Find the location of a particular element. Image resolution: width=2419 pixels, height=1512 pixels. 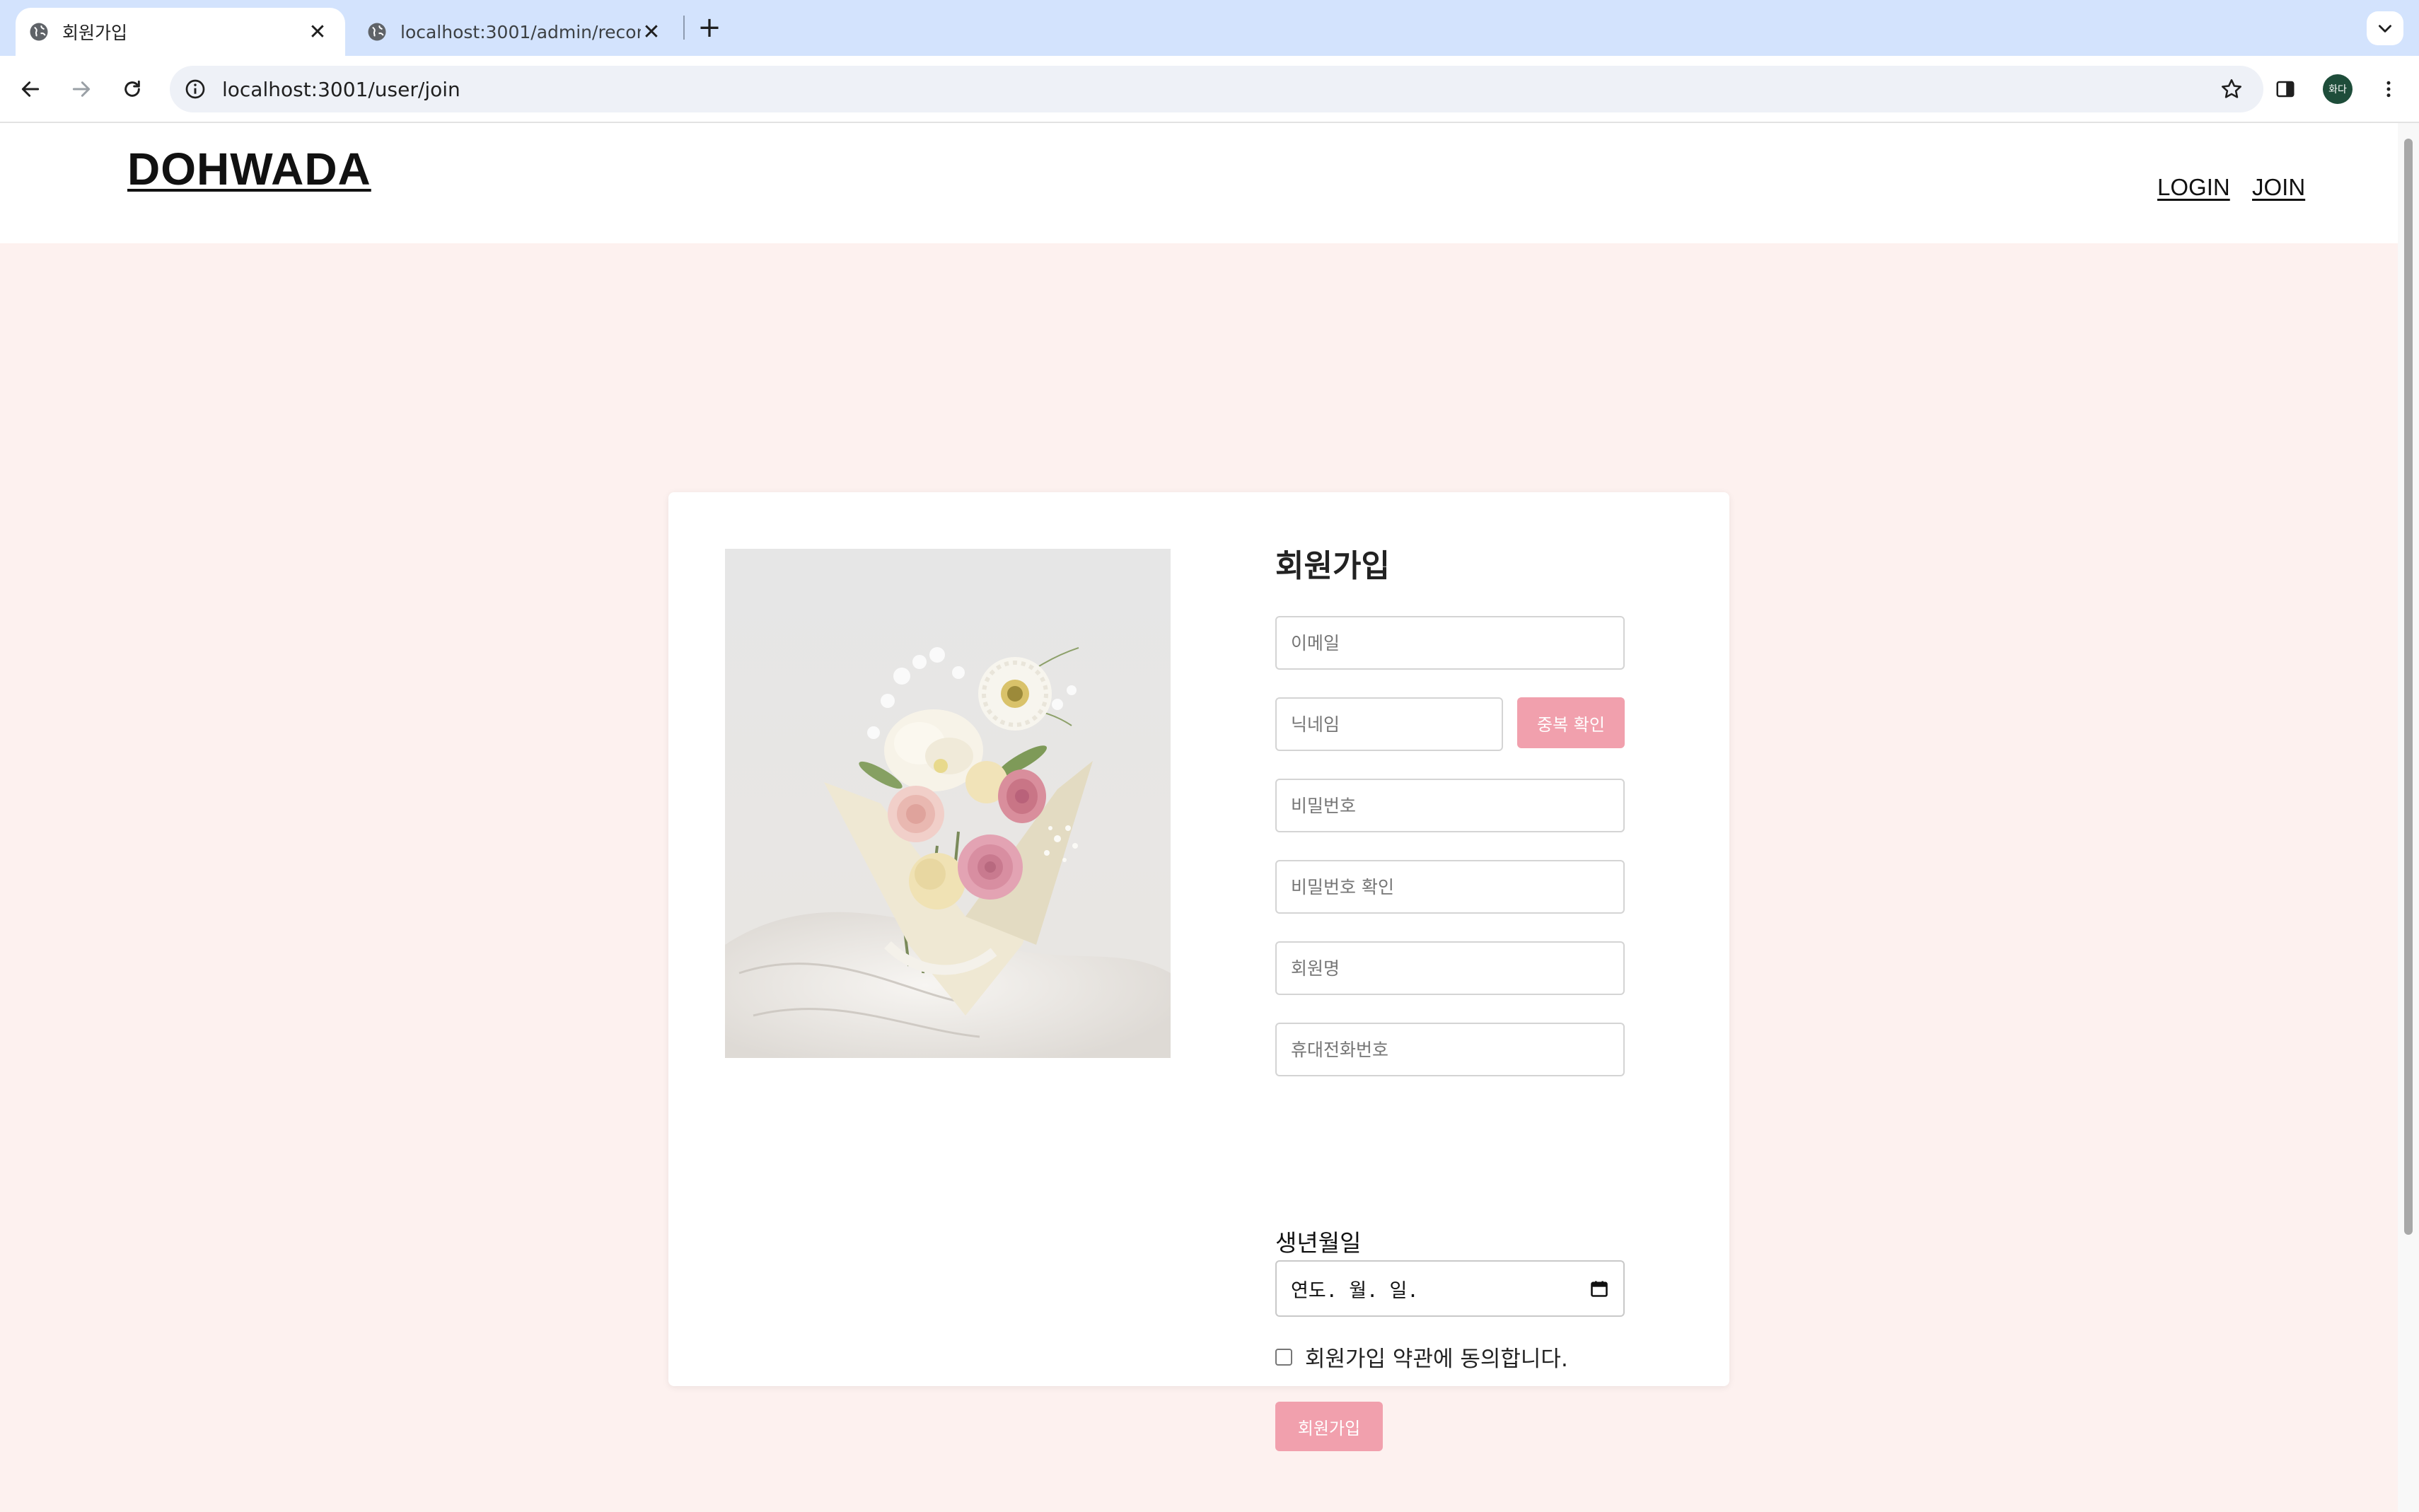

dob-value: 연도. 월. 일. is located at coordinates (1440, 1289).